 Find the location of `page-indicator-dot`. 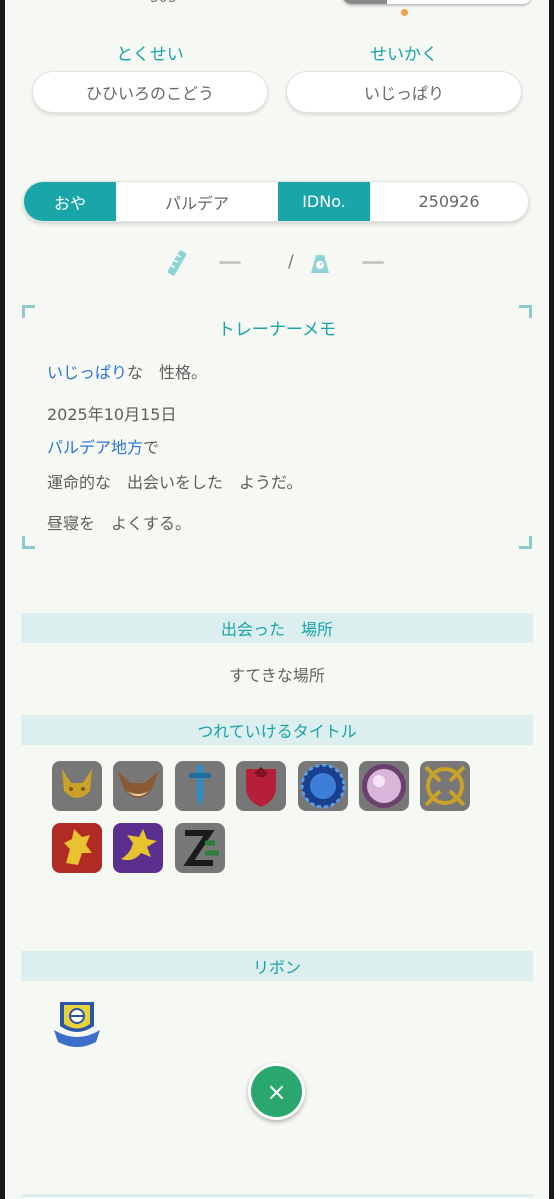

page-indicator-dot is located at coordinates (404, 12).